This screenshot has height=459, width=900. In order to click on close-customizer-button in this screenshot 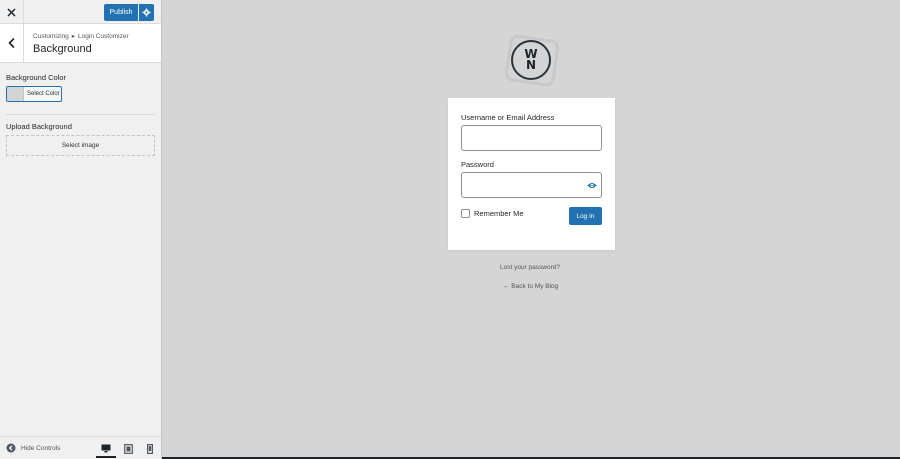, I will do `click(12, 12)`.